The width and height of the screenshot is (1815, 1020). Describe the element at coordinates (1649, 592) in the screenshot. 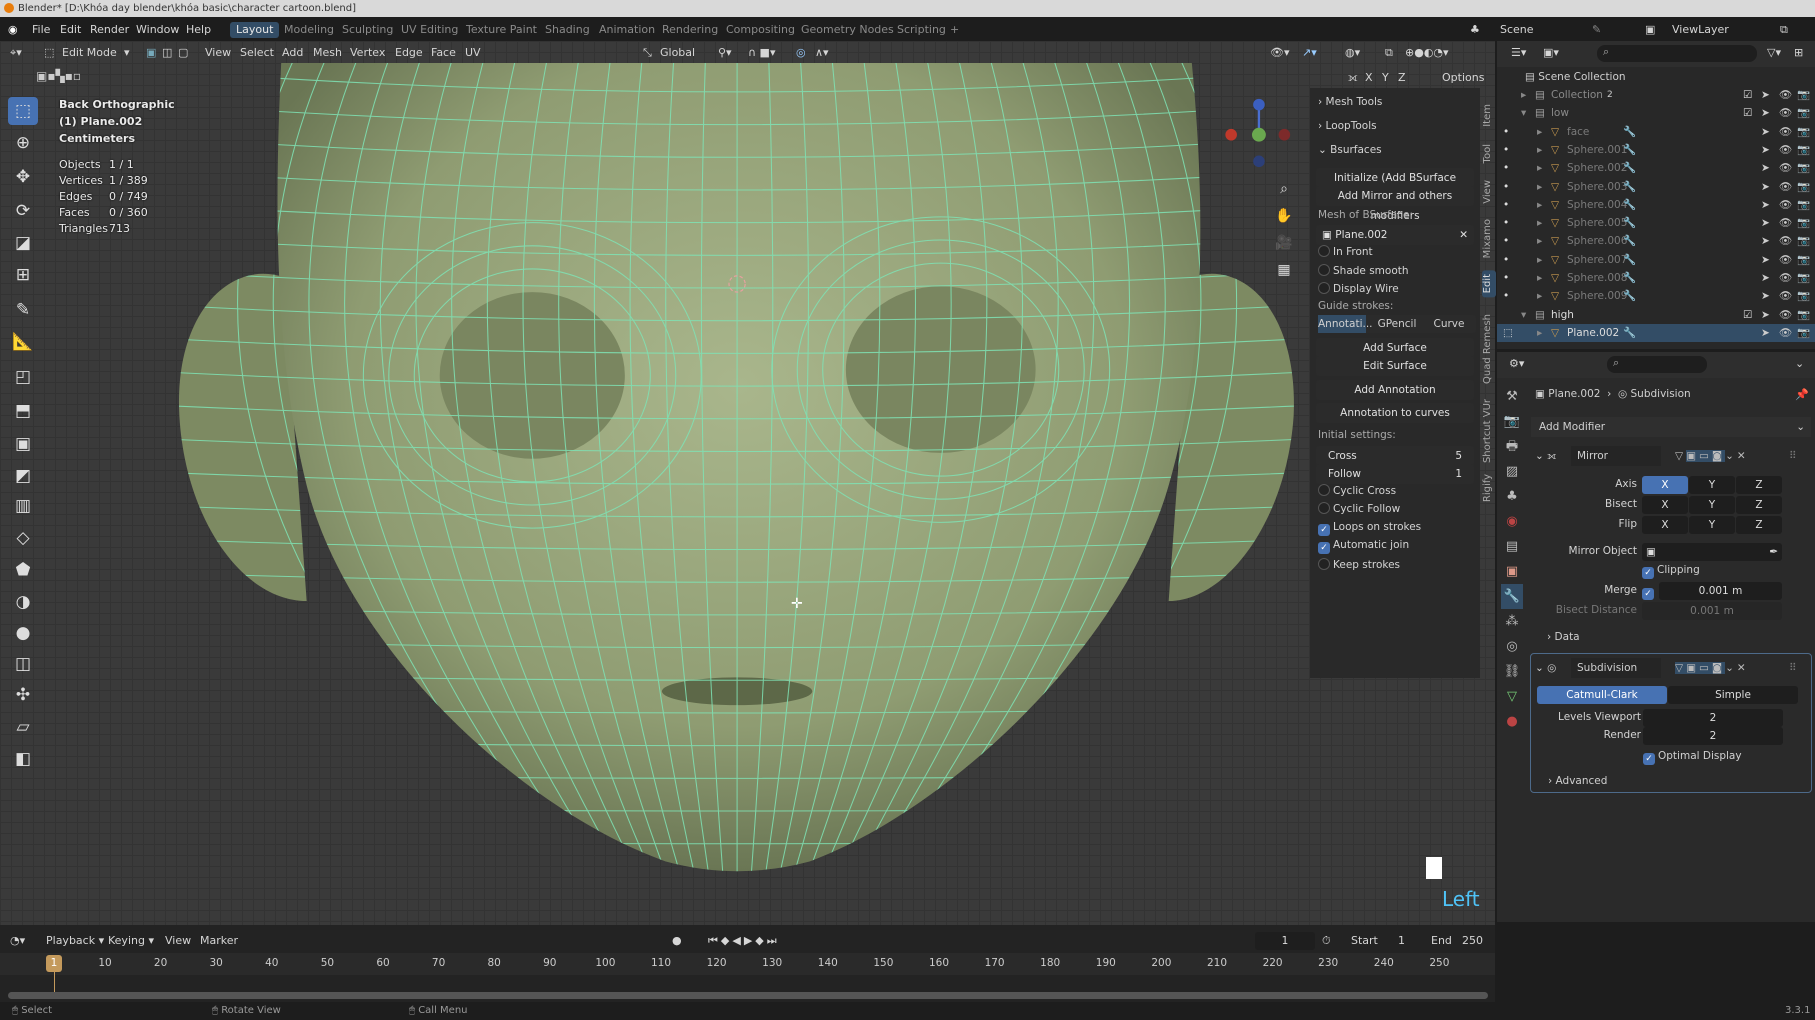

I see `merge-checkbox: ✓` at that location.